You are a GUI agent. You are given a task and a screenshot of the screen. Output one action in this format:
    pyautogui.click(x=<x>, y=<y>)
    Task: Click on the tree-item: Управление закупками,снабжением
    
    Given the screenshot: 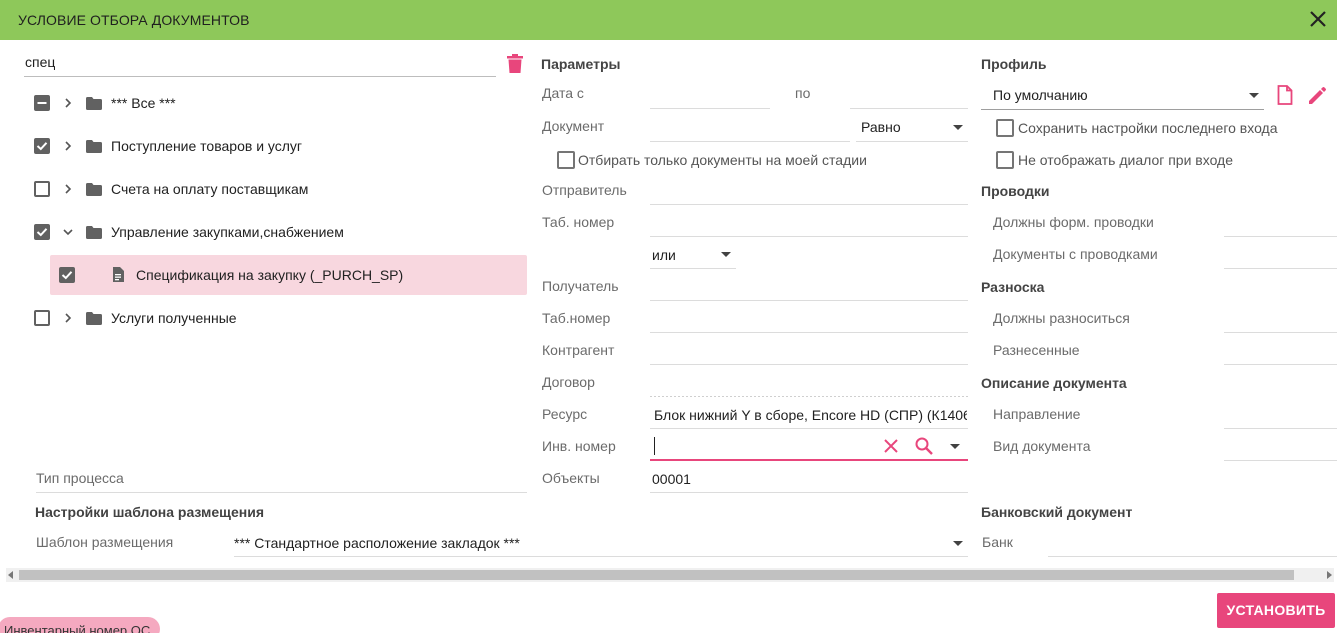 What is the action you would take?
    pyautogui.click(x=275, y=232)
    